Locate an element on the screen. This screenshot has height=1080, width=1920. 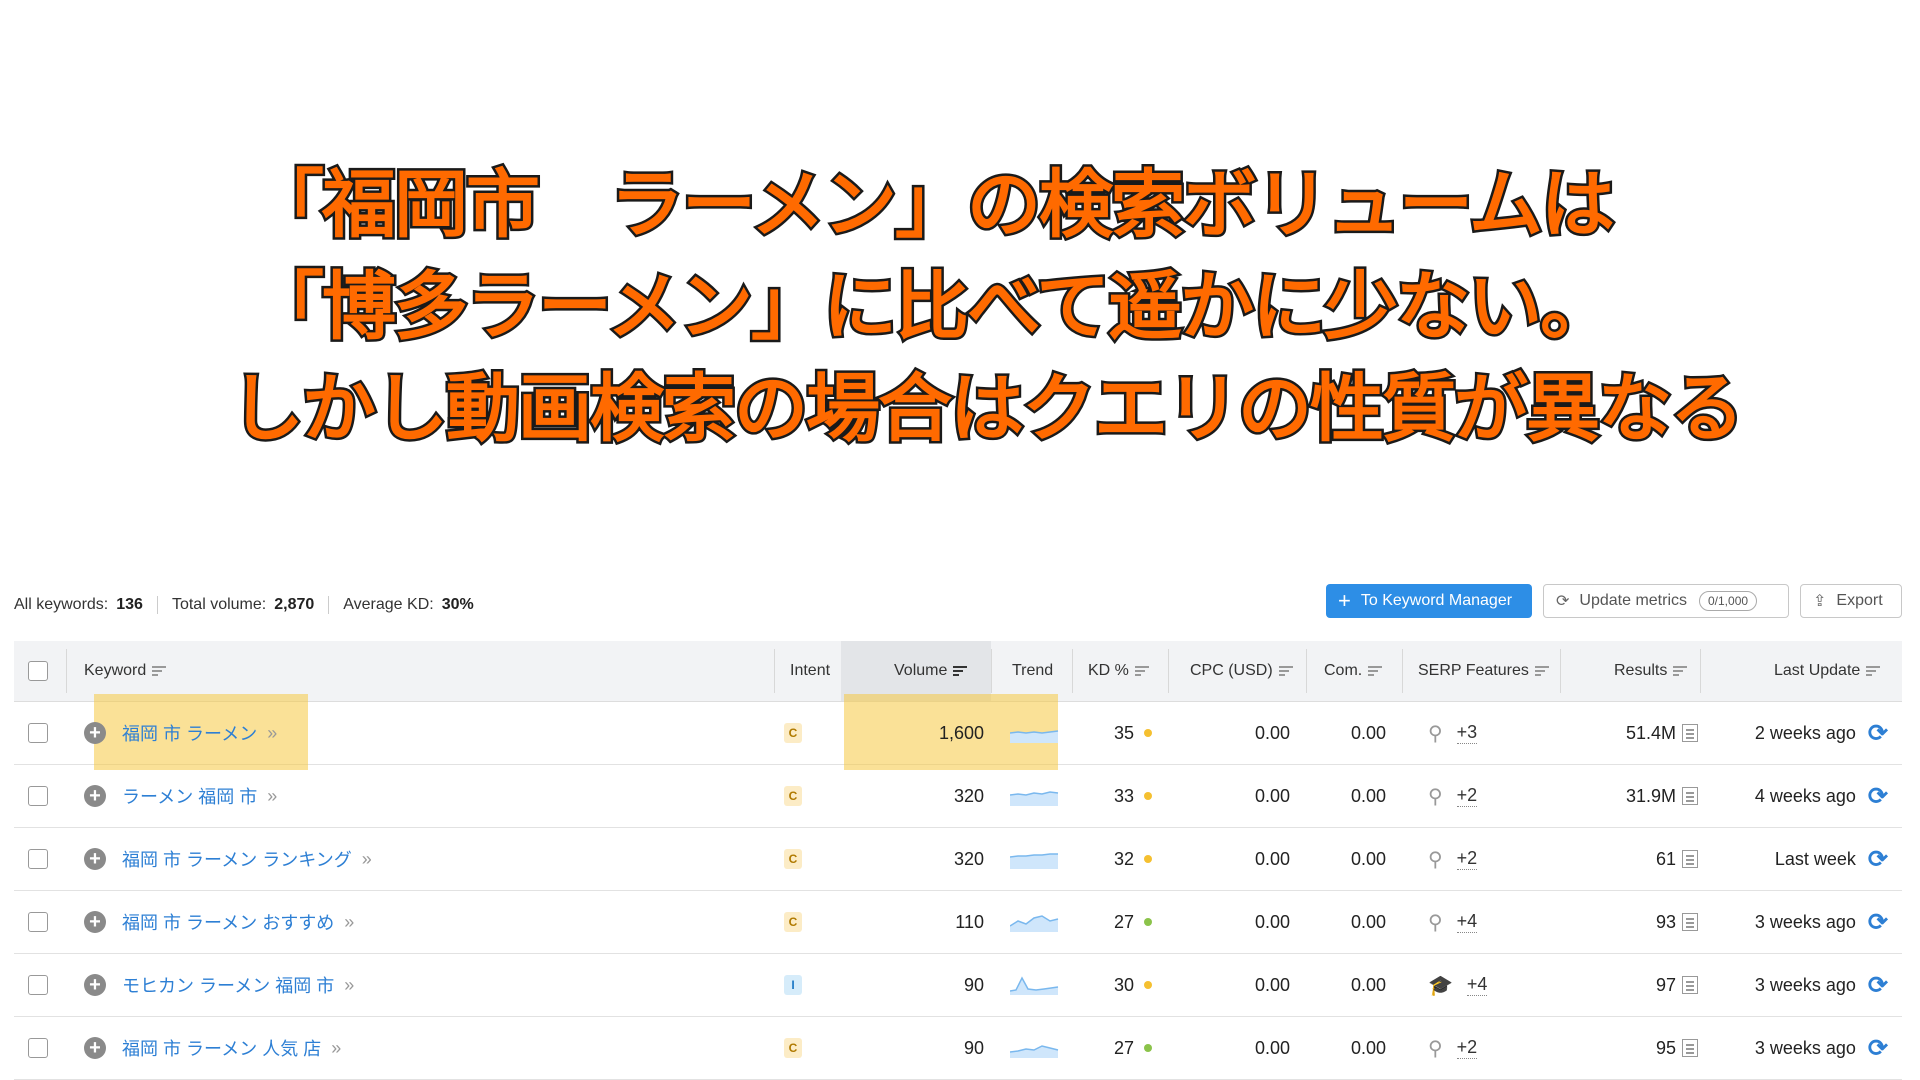
volume-cell: 1,600 is located at coordinates (961, 732).